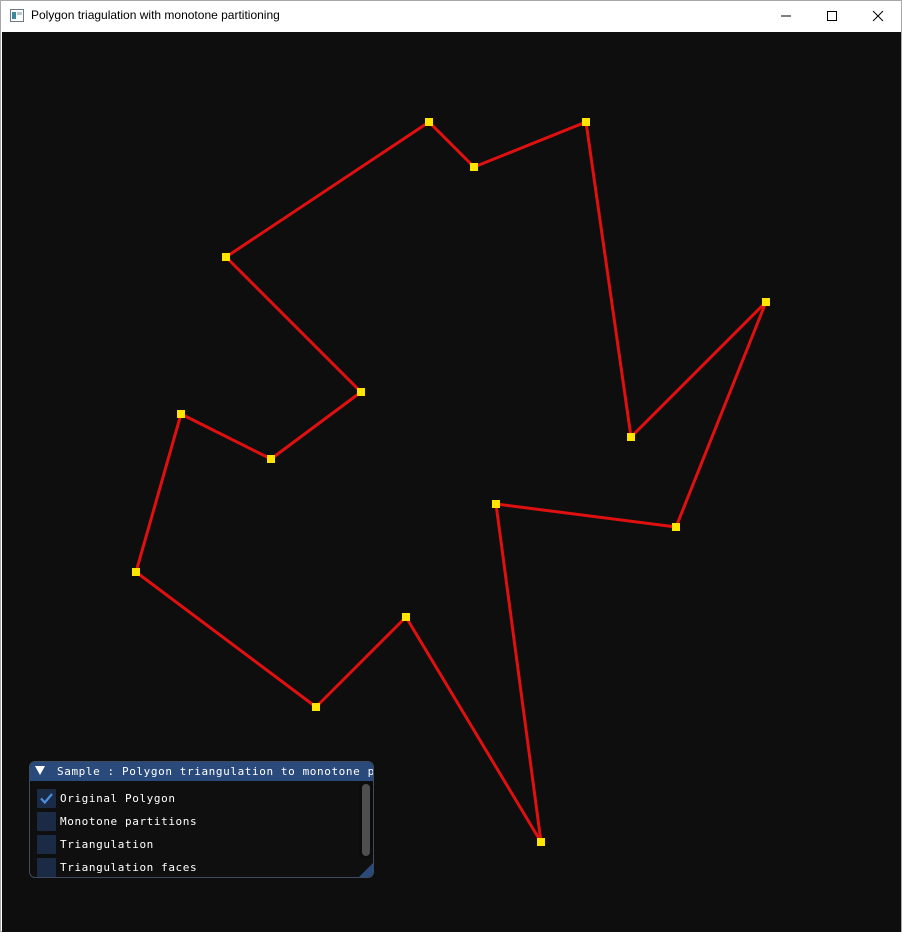 The height and width of the screenshot is (932, 902). Describe the element at coordinates (46, 867) in the screenshot. I see `checkbox-triangulation-faces` at that location.